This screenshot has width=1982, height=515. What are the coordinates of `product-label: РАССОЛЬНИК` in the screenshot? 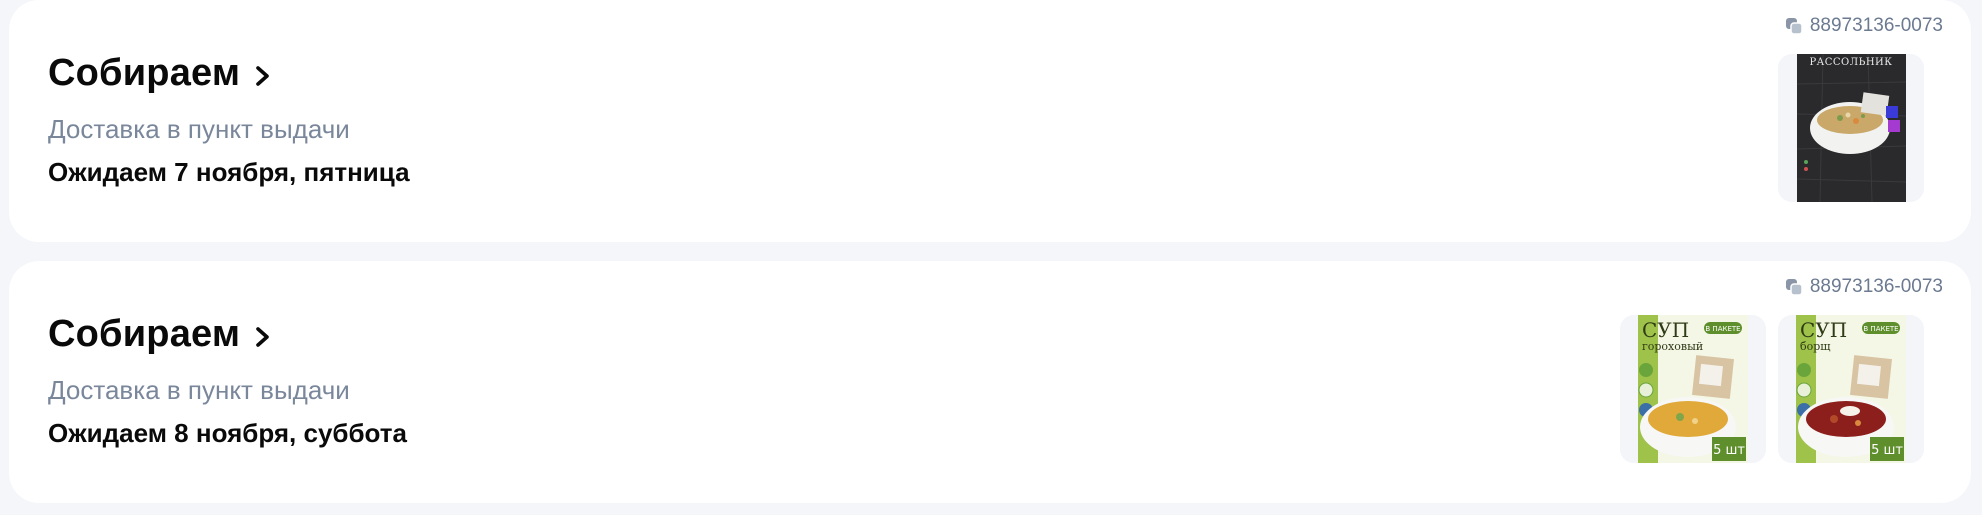 It's located at (1850, 62).